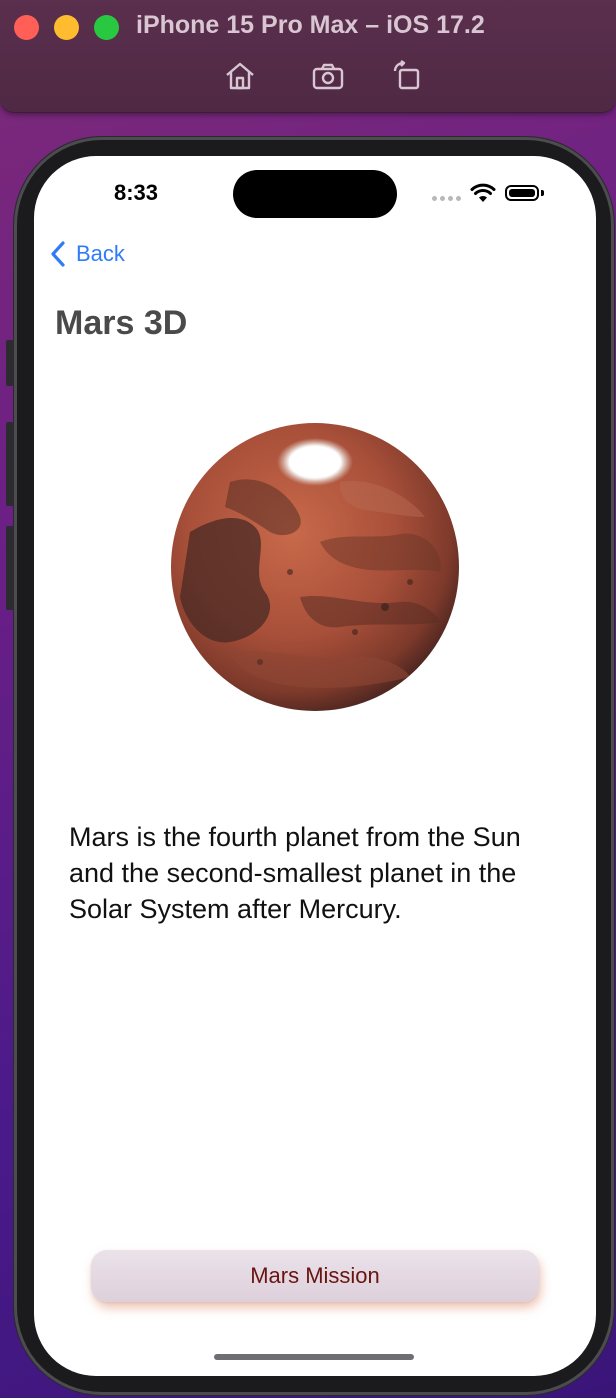 The image size is (616, 1398). I want to click on close-window-button, so click(26, 27).